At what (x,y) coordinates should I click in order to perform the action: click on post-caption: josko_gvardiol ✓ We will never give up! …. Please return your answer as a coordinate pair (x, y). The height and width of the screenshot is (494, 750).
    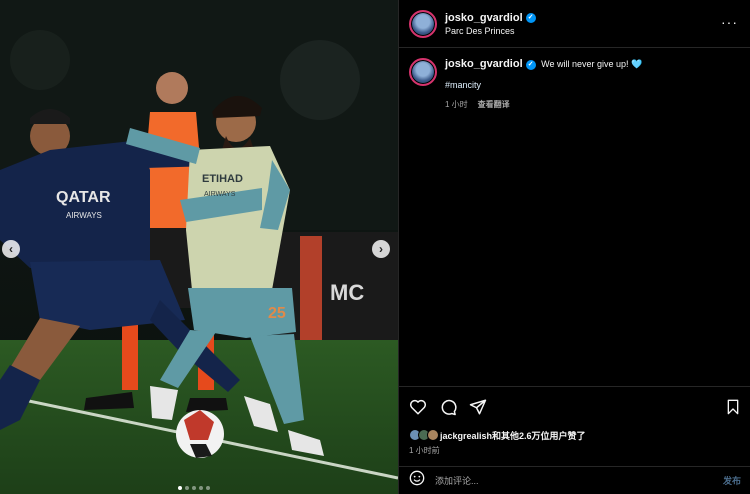
    Looking at the image, I should click on (574, 84).